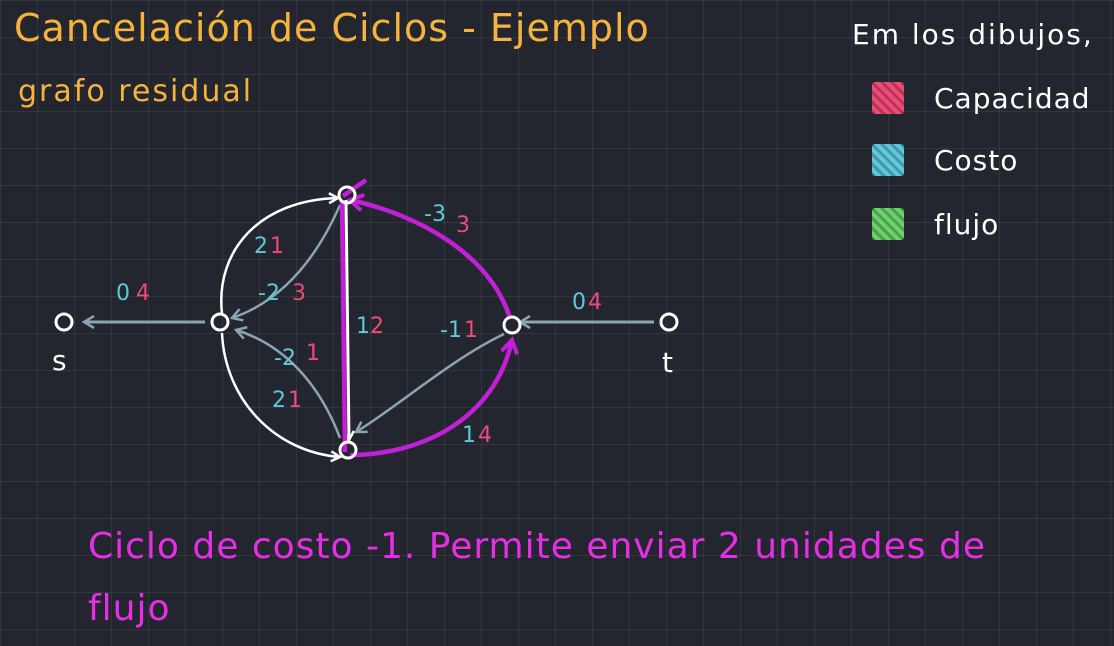  Describe the element at coordinates (277, 246) in the screenshot. I see `left-top-capacity: 1` at that location.